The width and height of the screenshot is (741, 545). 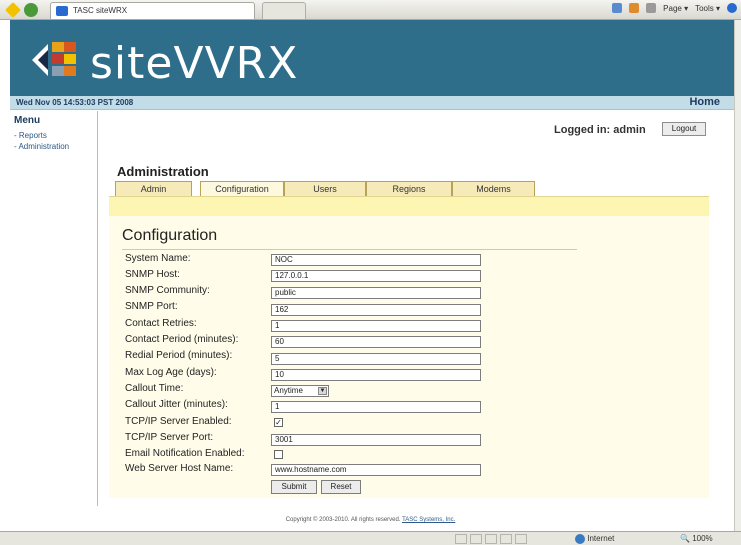 What do you see at coordinates (171, 372) in the screenshot?
I see `max-log-age-label: Max Log Age (days):` at bounding box center [171, 372].